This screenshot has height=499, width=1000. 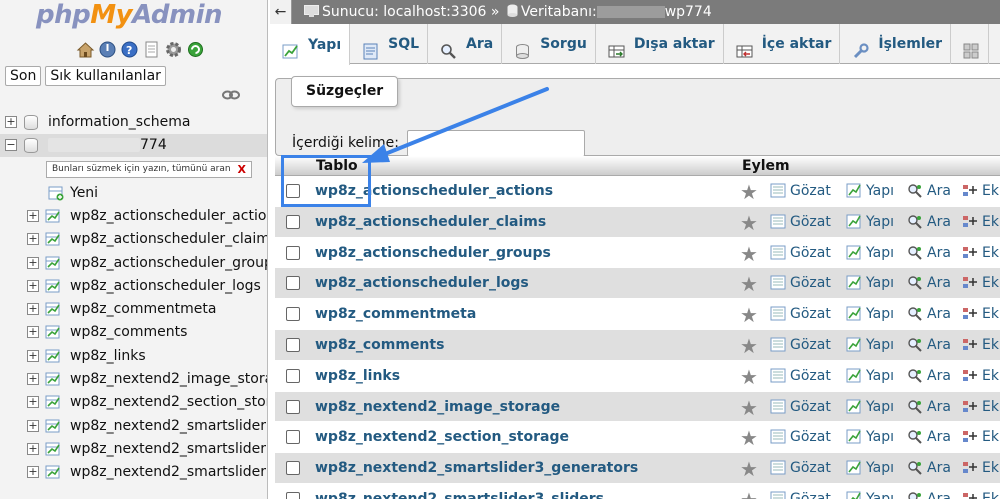 I want to click on tab-operations: İşlemler, so click(x=896, y=44).